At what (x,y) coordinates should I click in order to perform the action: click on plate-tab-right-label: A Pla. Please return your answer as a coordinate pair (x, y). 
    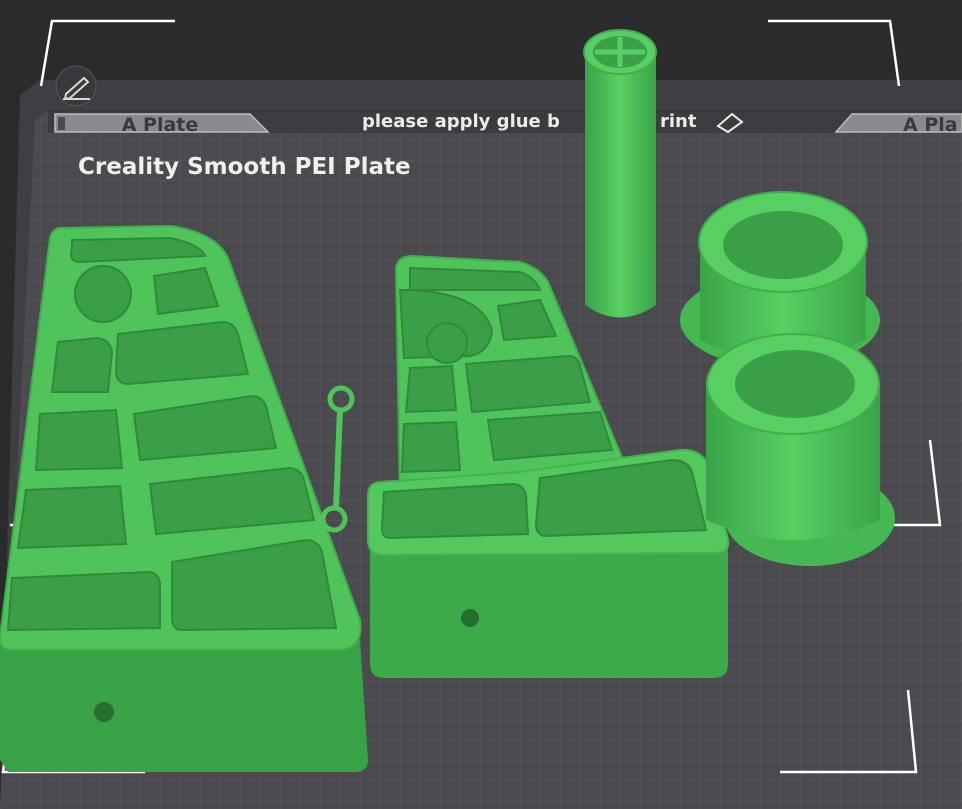
    Looking at the image, I should click on (930, 125).